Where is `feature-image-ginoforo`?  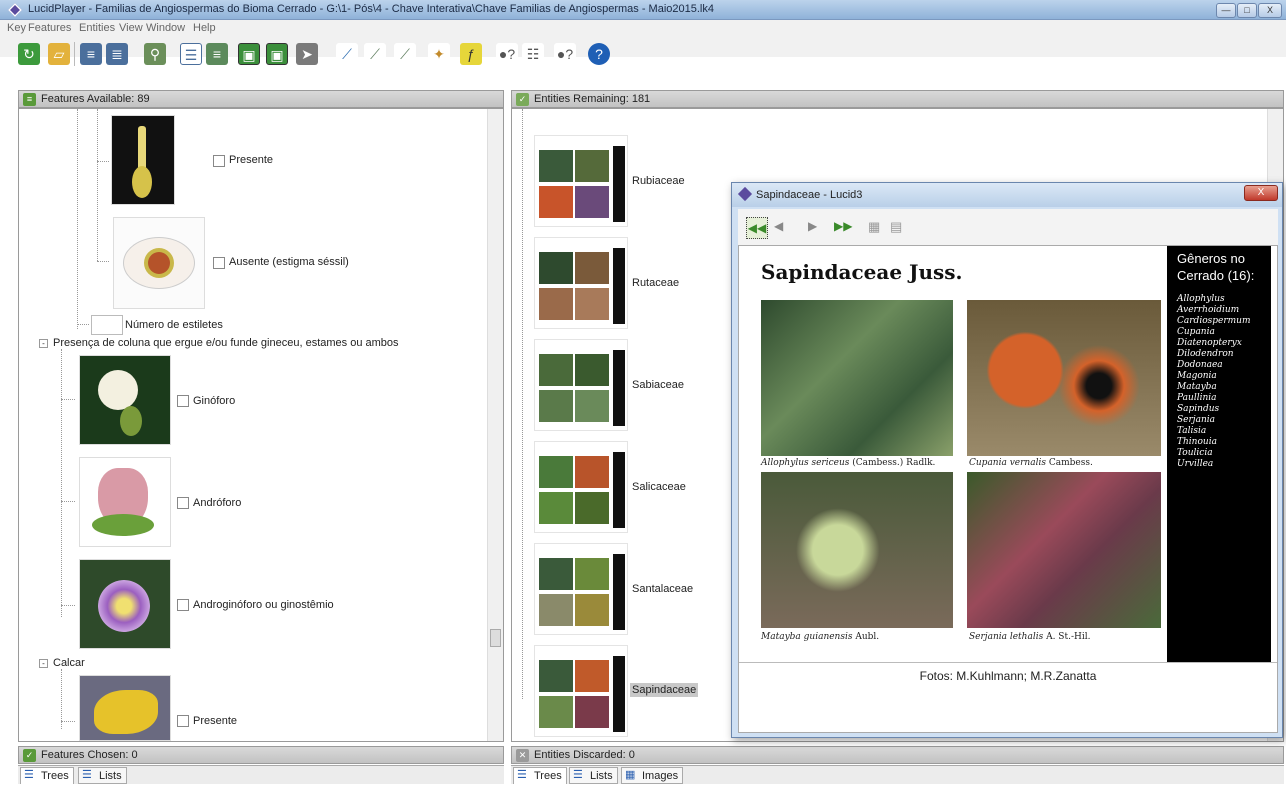
feature-image-ginoforo is located at coordinates (125, 400).